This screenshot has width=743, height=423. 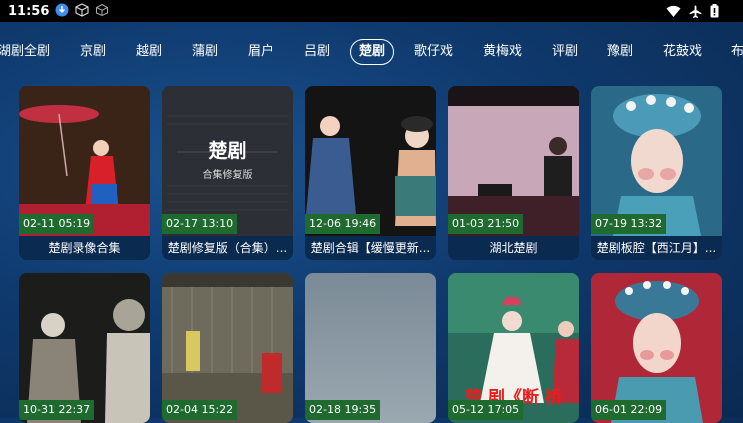 What do you see at coordinates (84, 173) in the screenshot?
I see `video-card: 02-11 05:19 楚剧录像合集` at bounding box center [84, 173].